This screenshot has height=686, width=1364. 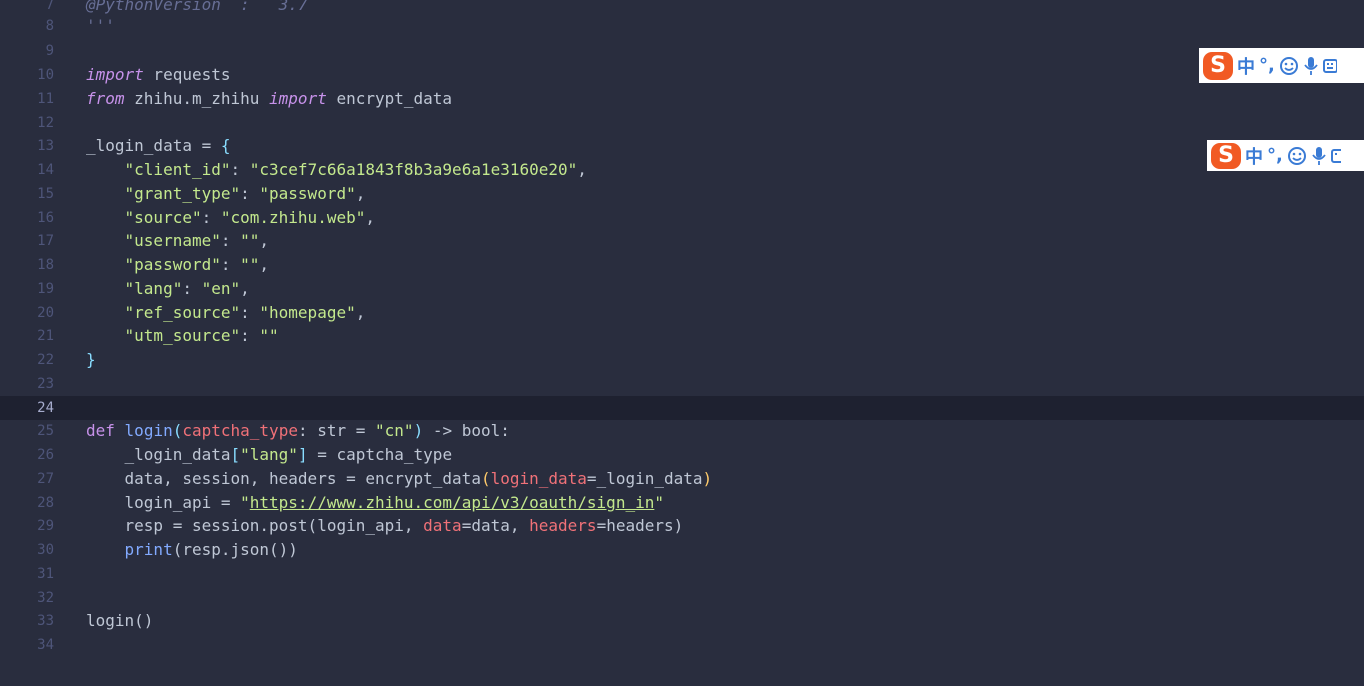 What do you see at coordinates (413, 169) in the screenshot?
I see `dict-value: "c3cef7c66a1843f8b3a9e6a1e3160e20"` at bounding box center [413, 169].